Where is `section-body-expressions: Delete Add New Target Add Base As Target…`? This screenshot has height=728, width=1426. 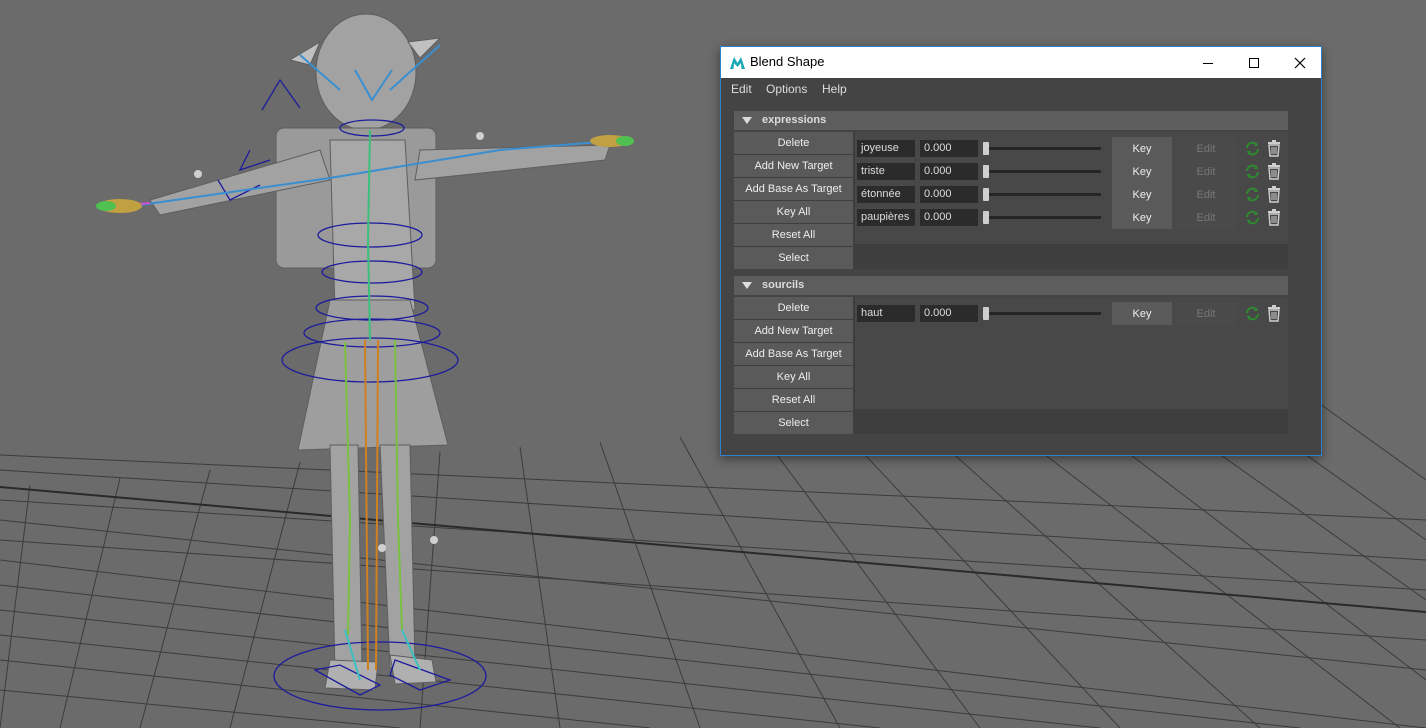 section-body-expressions: Delete Add New Target Add Base As Target… is located at coordinates (1011, 200).